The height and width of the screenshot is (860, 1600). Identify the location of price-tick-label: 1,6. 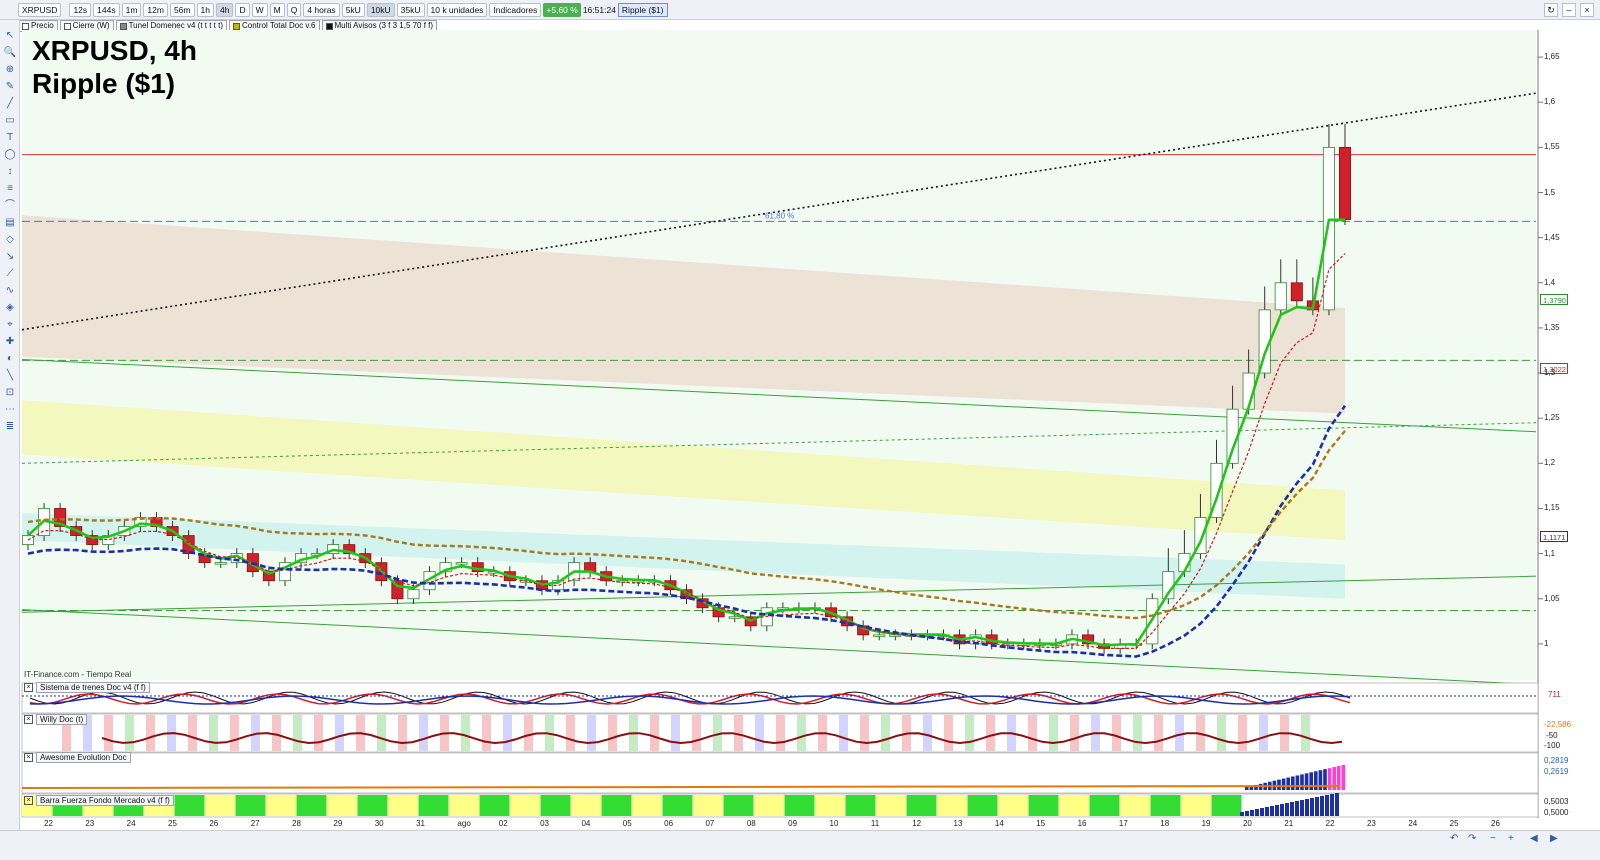
(1550, 102).